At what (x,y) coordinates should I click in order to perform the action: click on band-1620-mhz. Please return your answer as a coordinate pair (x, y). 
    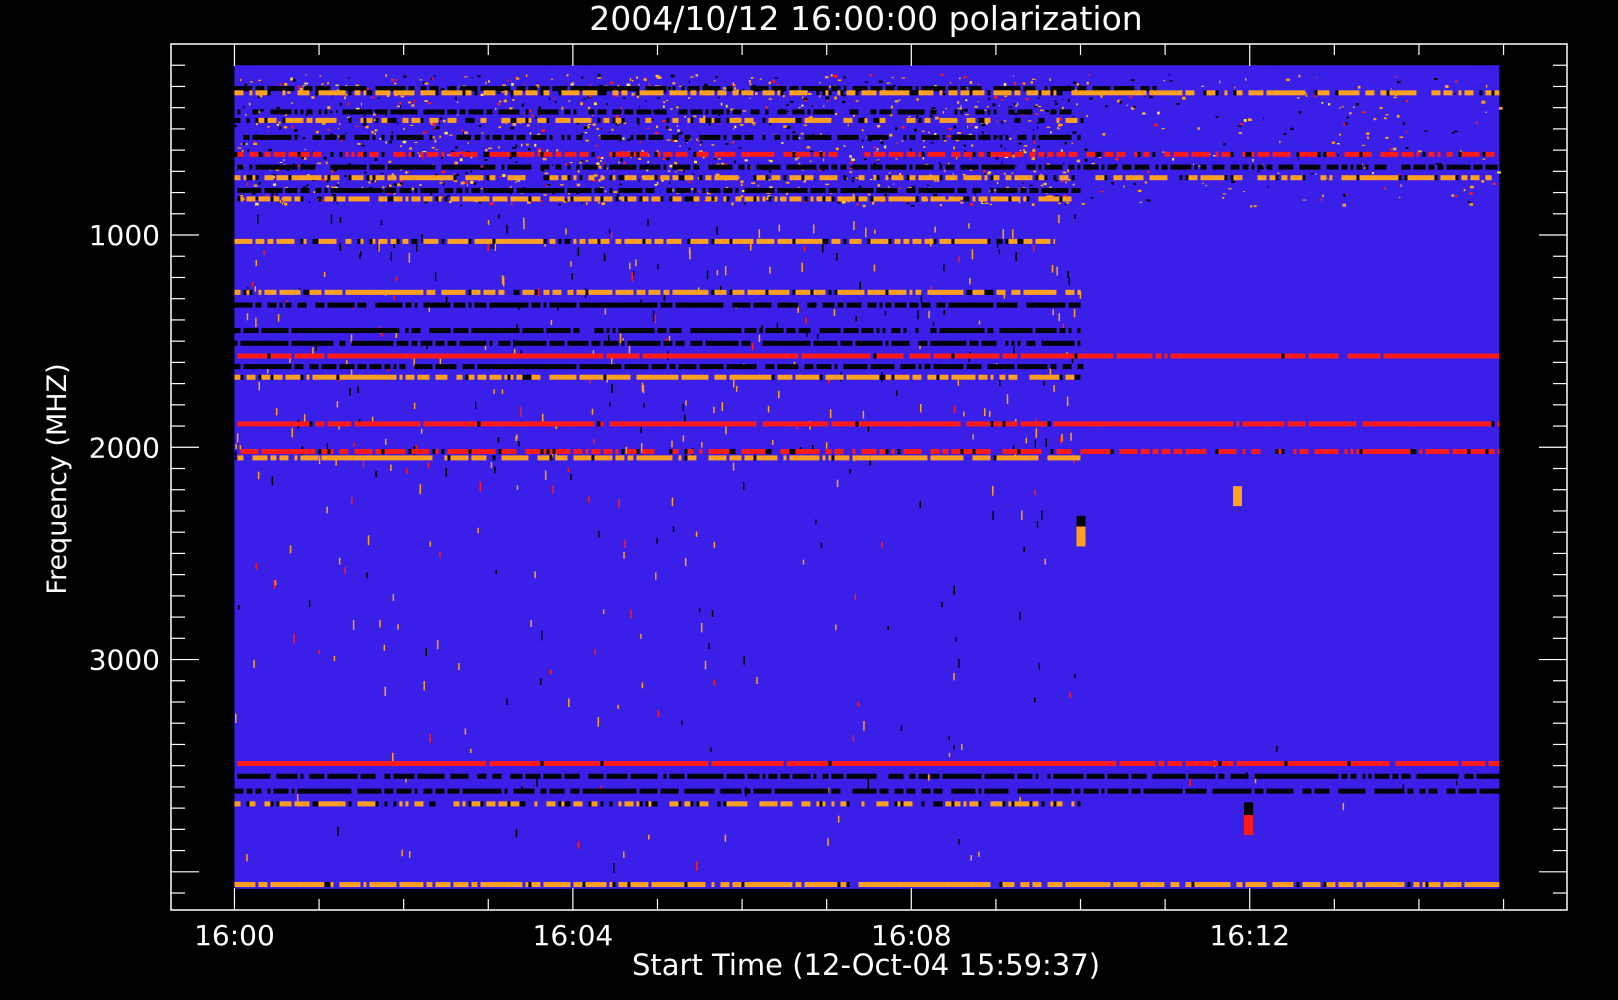
    Looking at the image, I should click on (659, 367).